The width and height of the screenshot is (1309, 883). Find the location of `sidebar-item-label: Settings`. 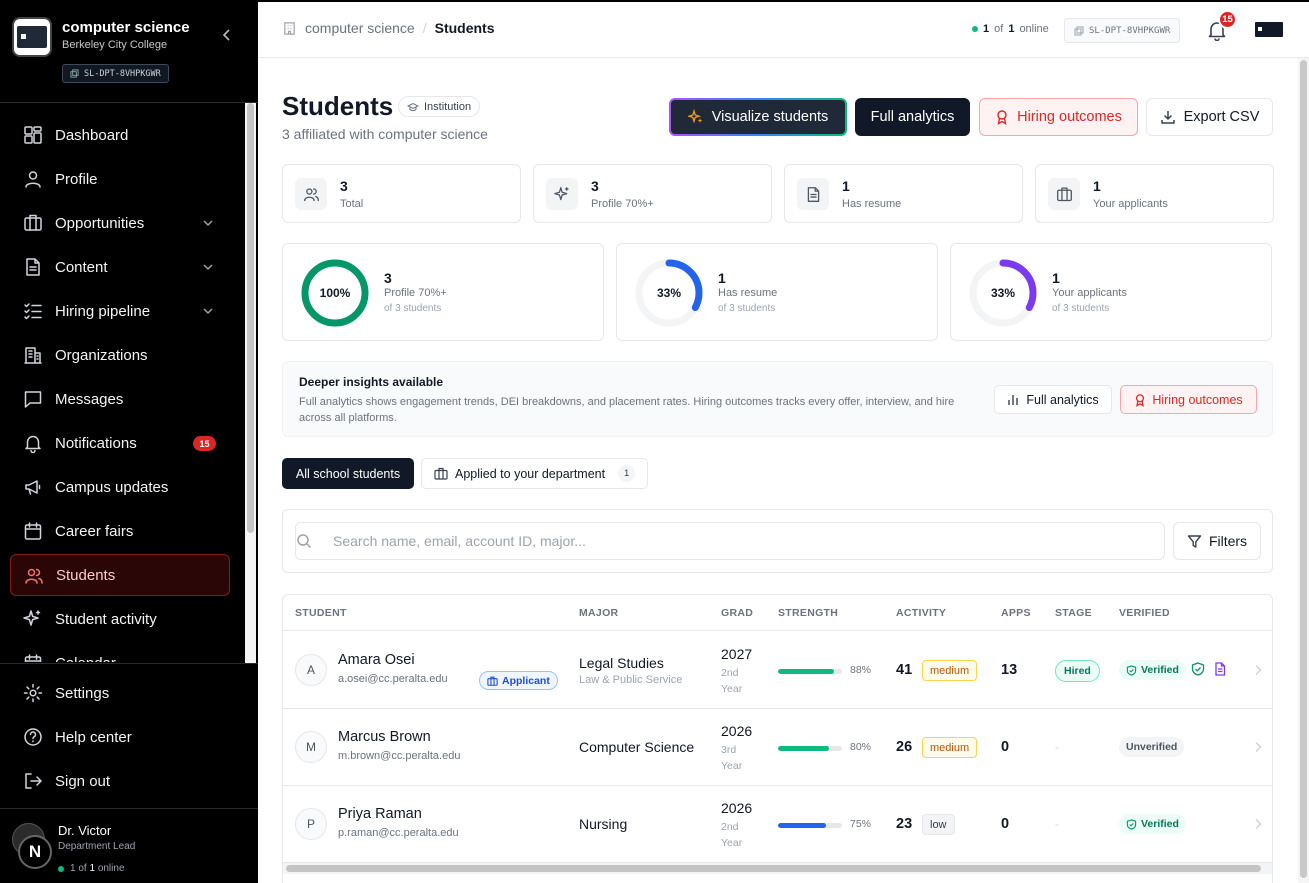

sidebar-item-label: Settings is located at coordinates (82, 693).